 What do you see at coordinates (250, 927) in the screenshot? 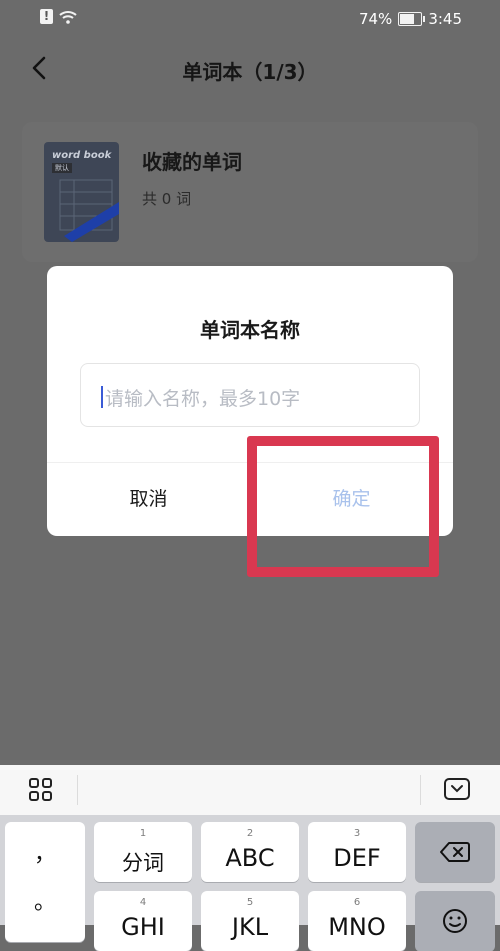
I see `key-label: JKL` at bounding box center [250, 927].